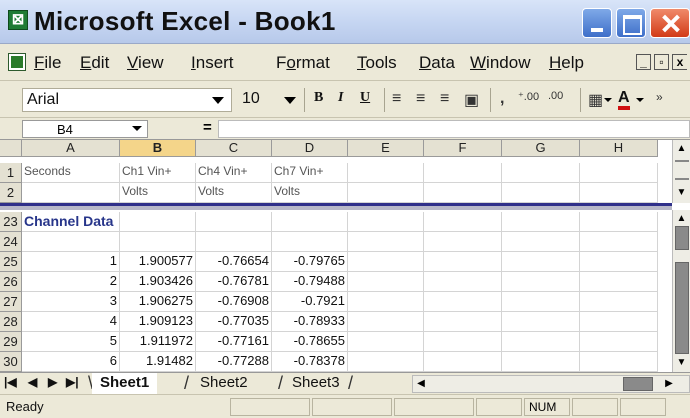  Describe the element at coordinates (454, 129) in the screenshot. I see `formula-input` at that location.